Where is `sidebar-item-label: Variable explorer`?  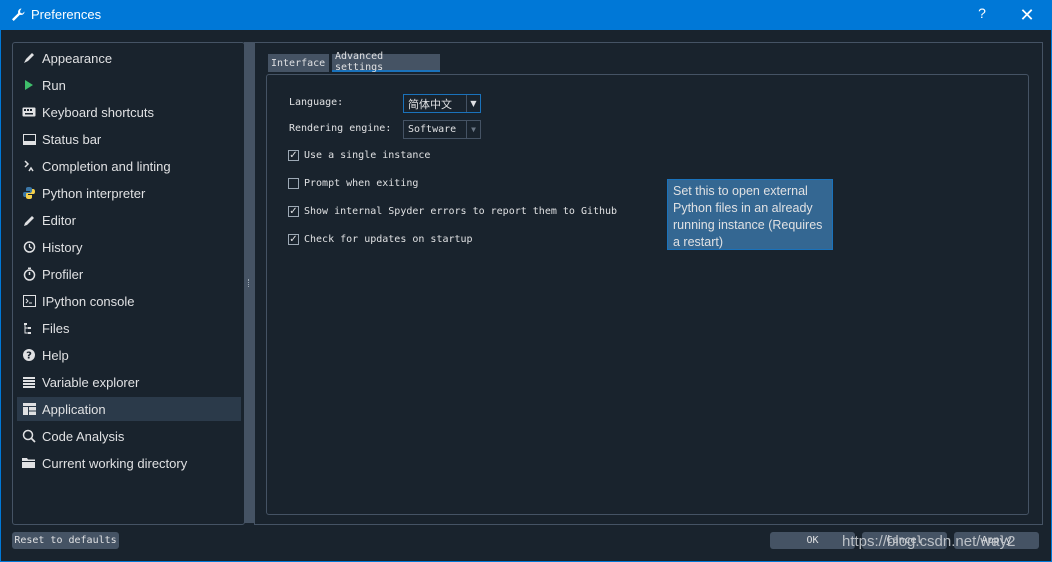 sidebar-item-label: Variable explorer is located at coordinates (91, 382).